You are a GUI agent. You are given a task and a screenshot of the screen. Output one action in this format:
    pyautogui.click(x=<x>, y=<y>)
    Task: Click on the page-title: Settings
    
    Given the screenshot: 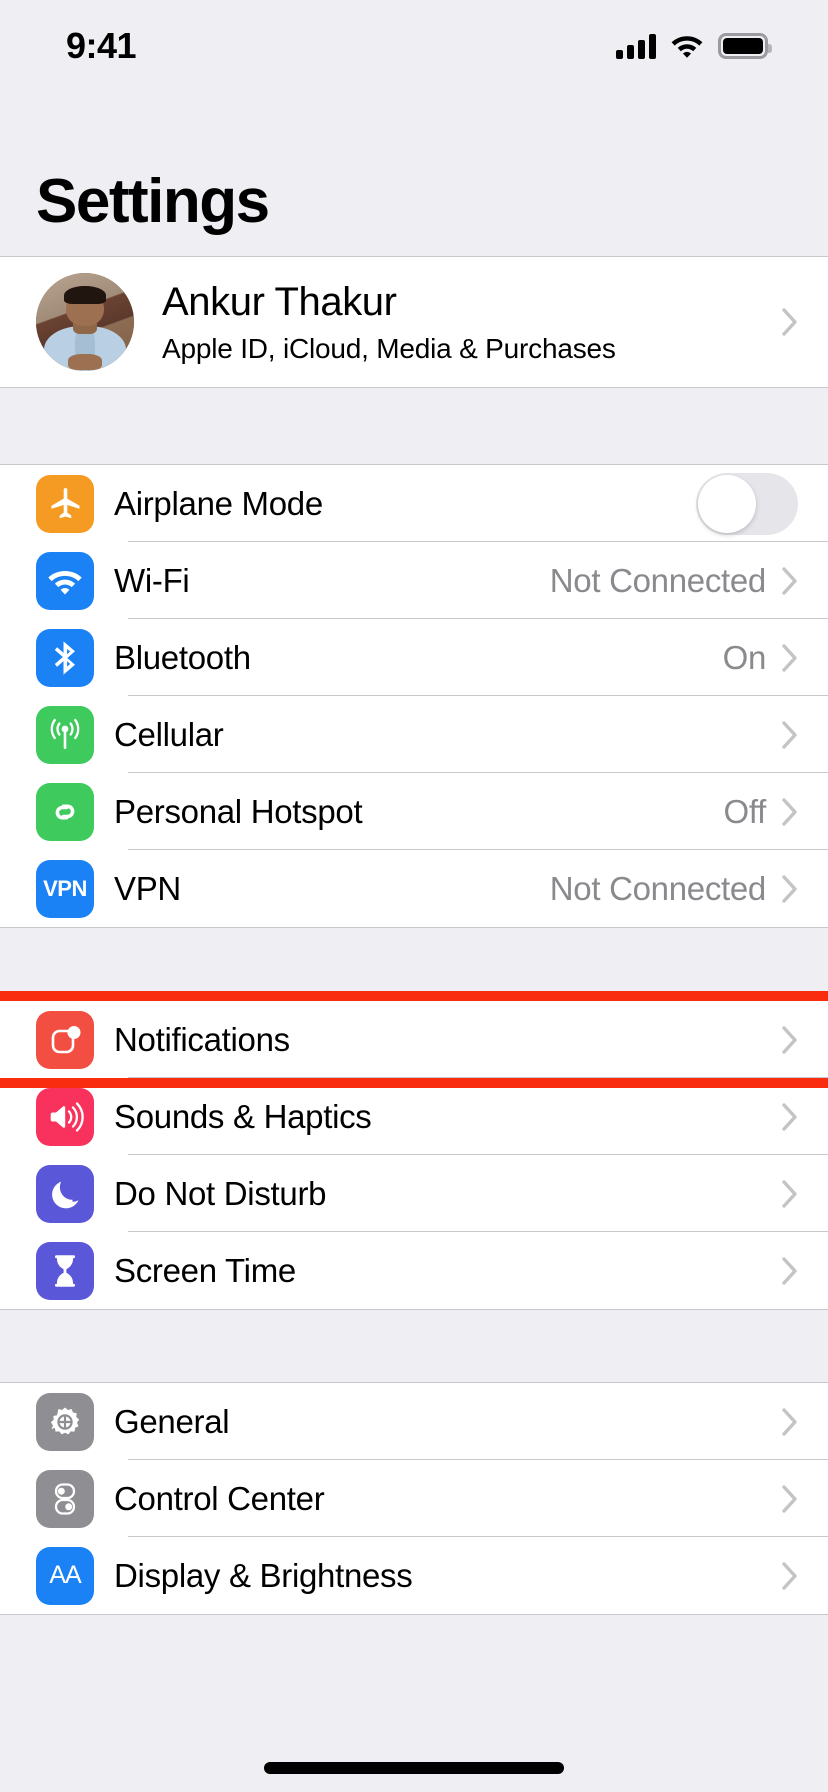 What is the action you would take?
    pyautogui.click(x=153, y=201)
    